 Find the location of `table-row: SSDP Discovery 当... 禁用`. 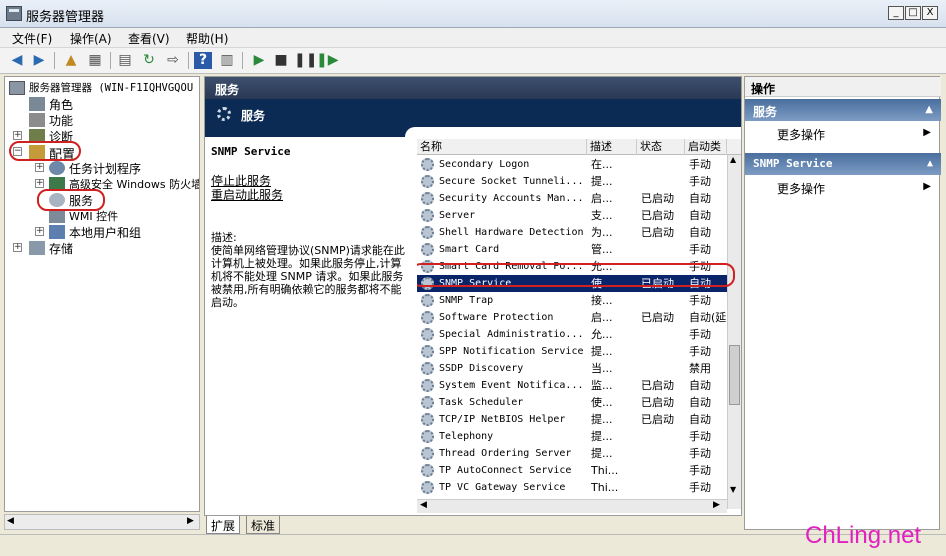

table-row: SSDP Discovery 当... 禁用 is located at coordinates (572, 368).